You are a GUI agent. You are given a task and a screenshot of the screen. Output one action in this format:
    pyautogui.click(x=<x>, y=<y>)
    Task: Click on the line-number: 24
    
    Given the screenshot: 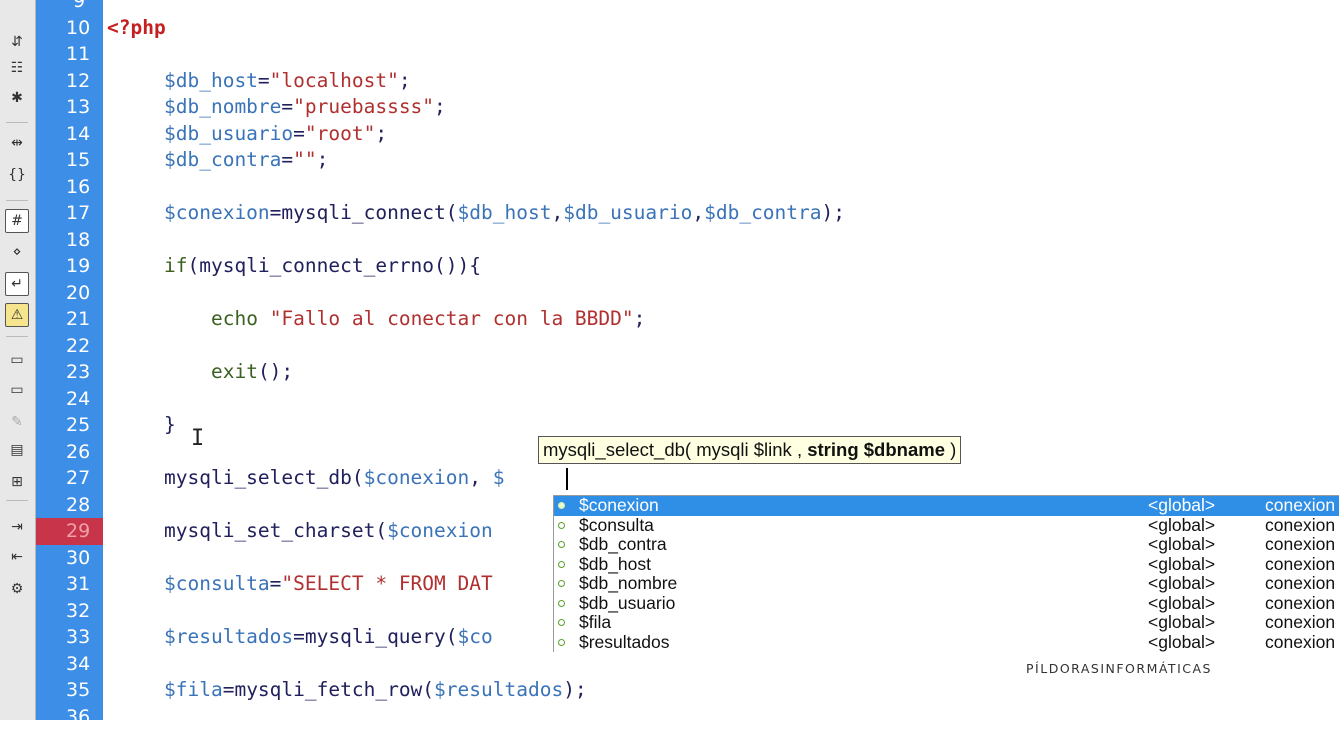 What is the action you would take?
    pyautogui.click(x=69, y=399)
    